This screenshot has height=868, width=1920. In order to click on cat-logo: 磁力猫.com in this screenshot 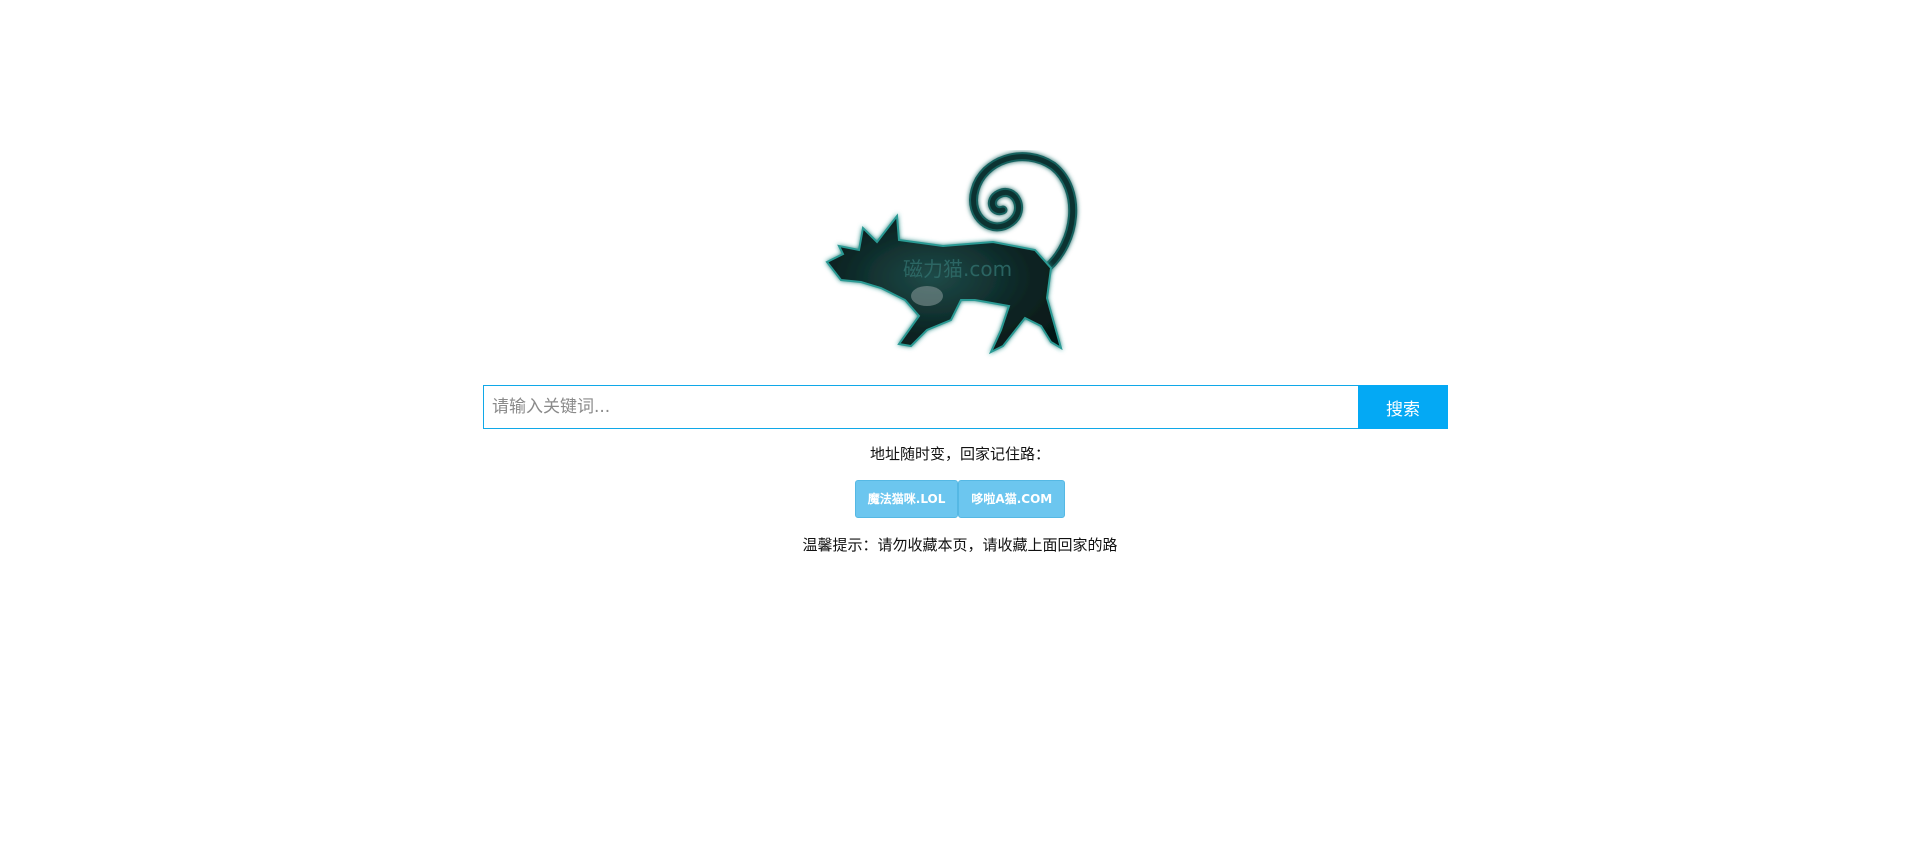, I will do `click(955, 260)`.